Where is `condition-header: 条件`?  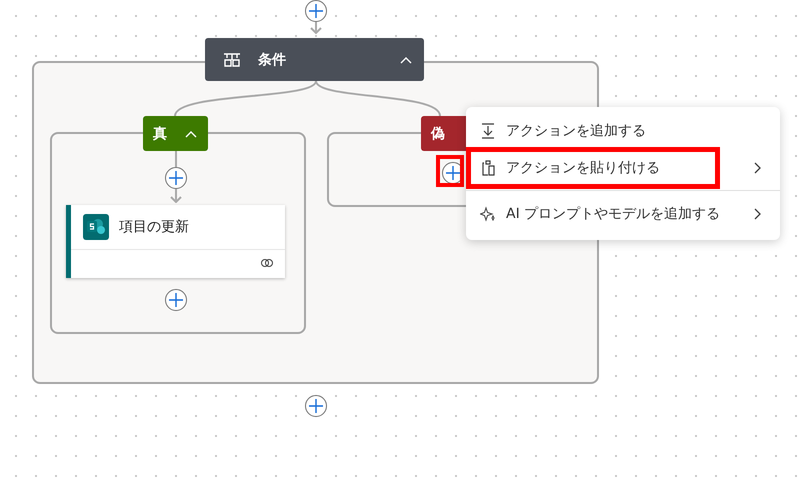
condition-header: 条件 is located at coordinates (314, 59).